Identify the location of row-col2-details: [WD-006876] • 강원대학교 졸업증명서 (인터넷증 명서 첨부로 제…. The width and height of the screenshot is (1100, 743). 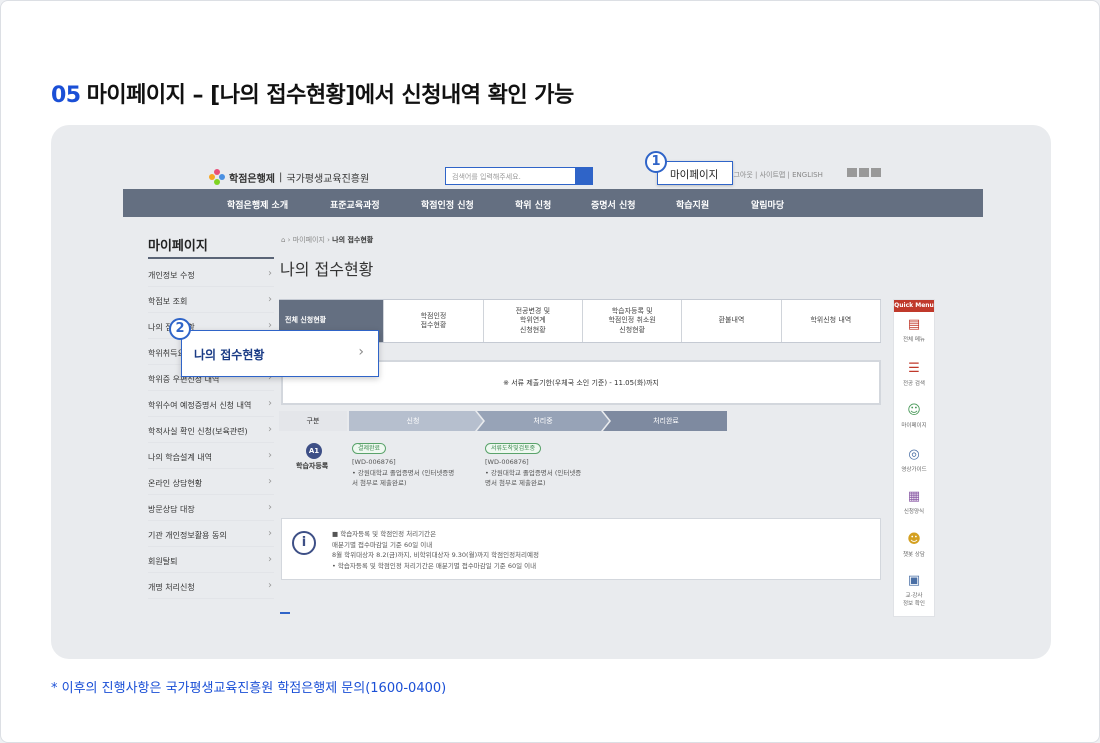
(533, 473).